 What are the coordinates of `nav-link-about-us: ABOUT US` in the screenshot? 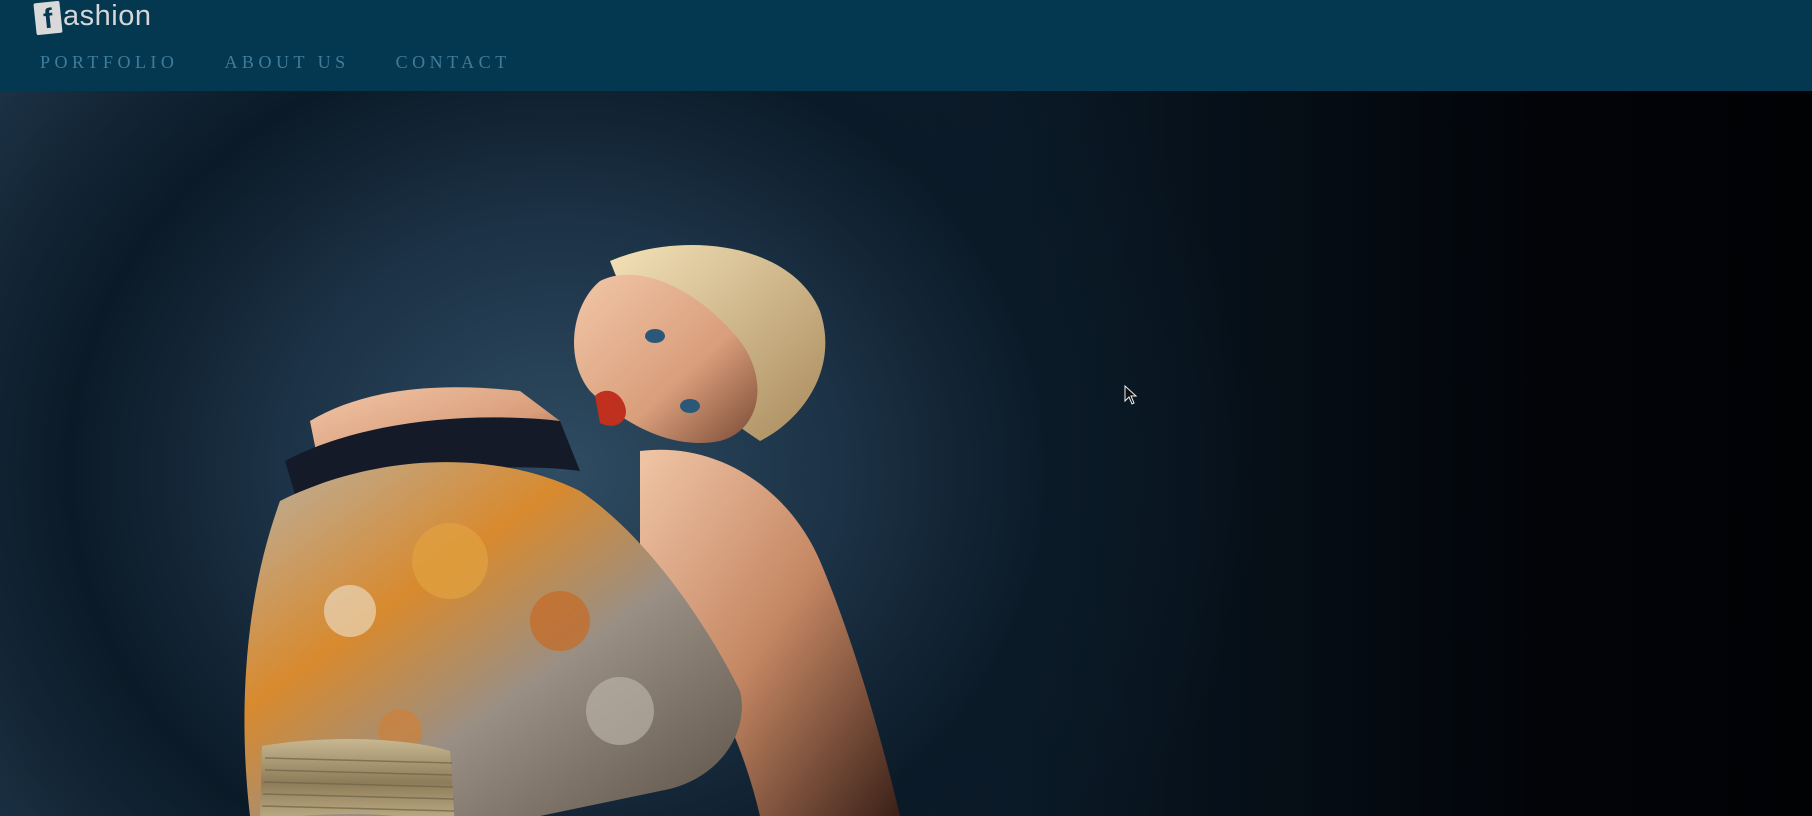 It's located at (286, 62).